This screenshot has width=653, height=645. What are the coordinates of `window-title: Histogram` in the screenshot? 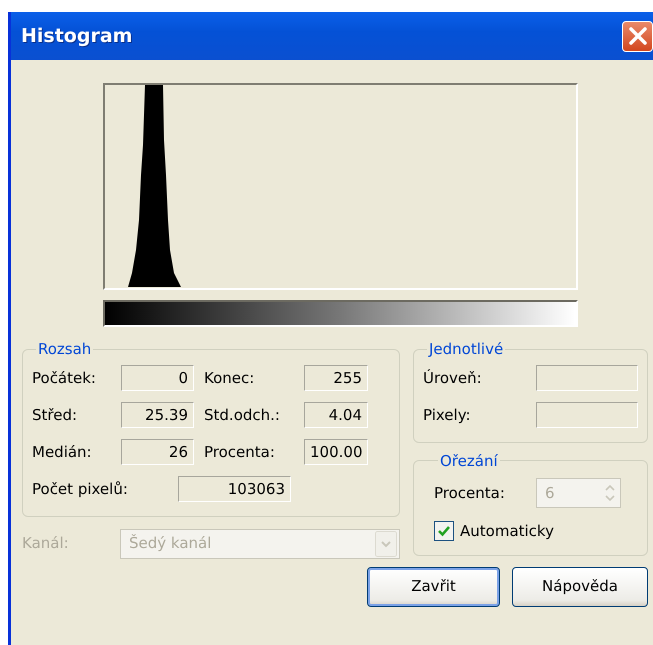 It's located at (76, 36).